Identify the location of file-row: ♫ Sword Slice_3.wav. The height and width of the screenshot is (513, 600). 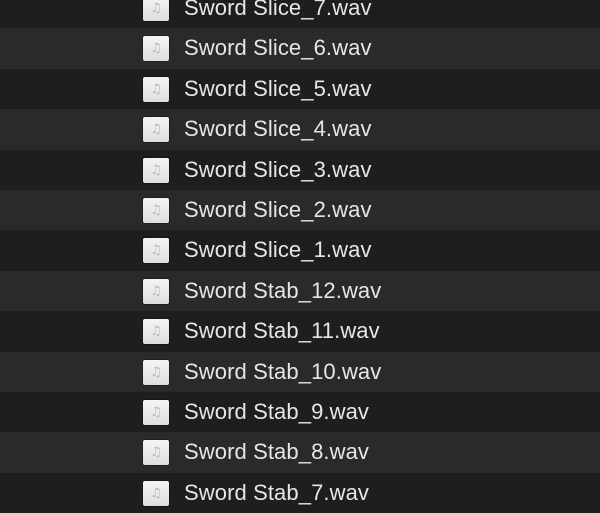
(300, 169).